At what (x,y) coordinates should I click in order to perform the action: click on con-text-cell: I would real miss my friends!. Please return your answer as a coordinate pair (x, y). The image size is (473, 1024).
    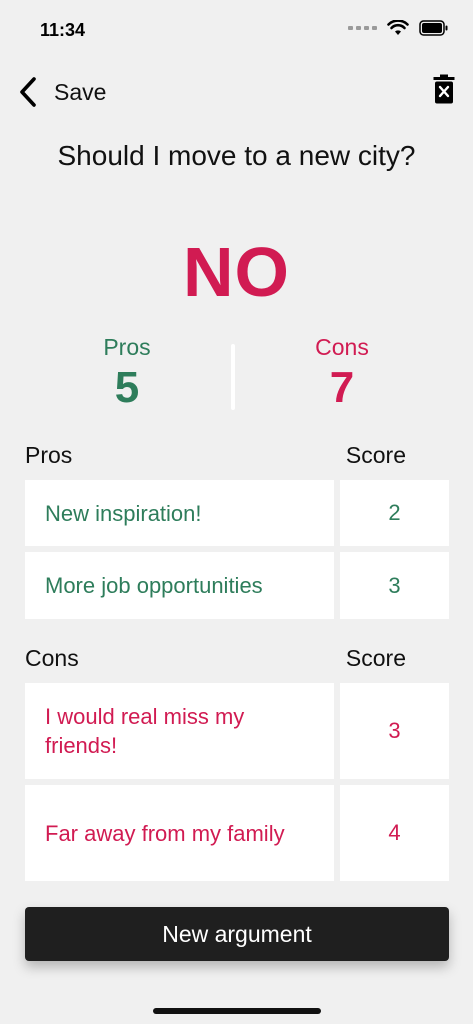
    Looking at the image, I should click on (179, 731).